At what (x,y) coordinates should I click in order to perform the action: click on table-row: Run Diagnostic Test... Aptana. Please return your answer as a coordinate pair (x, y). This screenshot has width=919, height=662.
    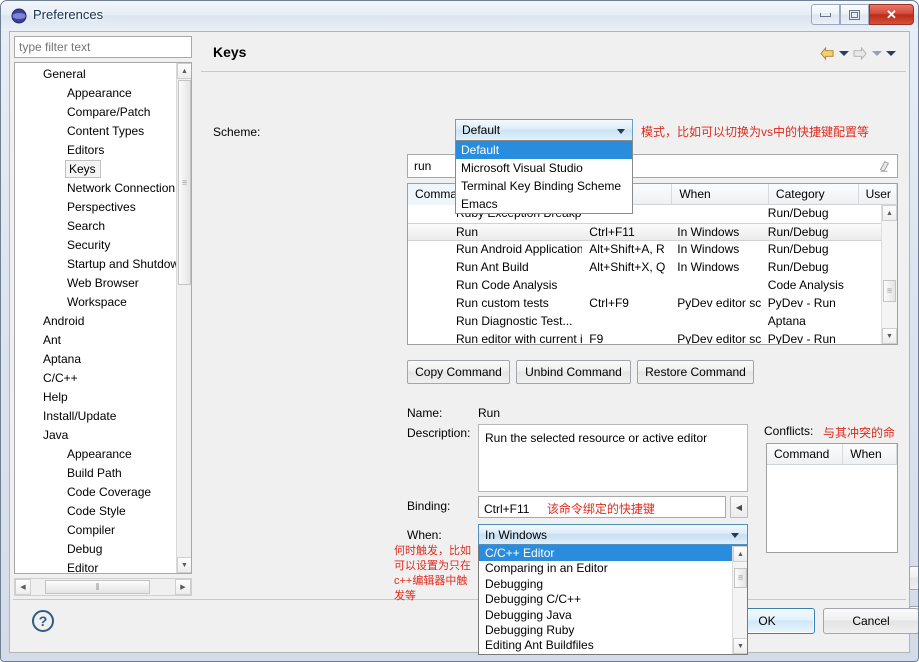
    Looking at the image, I should click on (644, 322).